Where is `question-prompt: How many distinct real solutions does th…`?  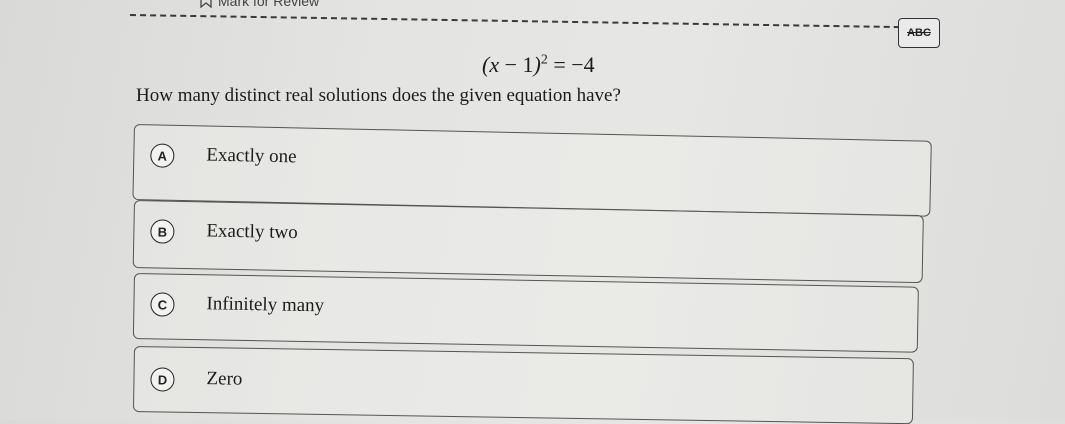
question-prompt: How many distinct real solutions does th… is located at coordinates (378, 95).